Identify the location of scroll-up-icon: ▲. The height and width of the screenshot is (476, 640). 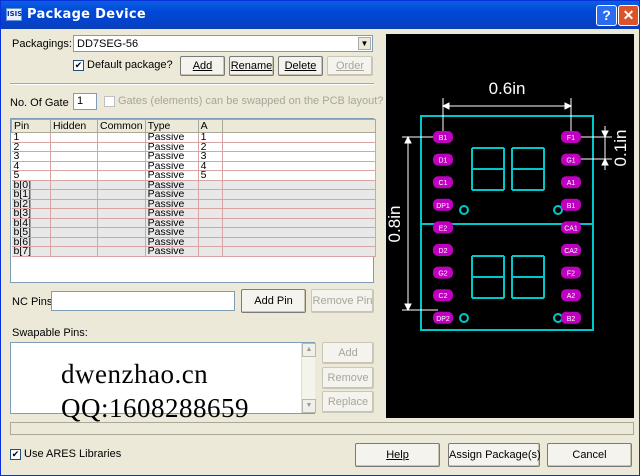
(309, 350).